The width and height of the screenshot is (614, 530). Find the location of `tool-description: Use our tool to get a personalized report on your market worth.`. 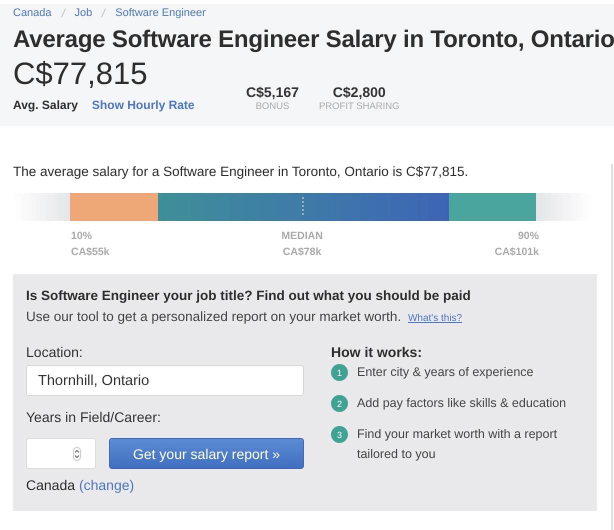

tool-description: Use our tool to get a personalized report on your market worth. is located at coordinates (214, 316).